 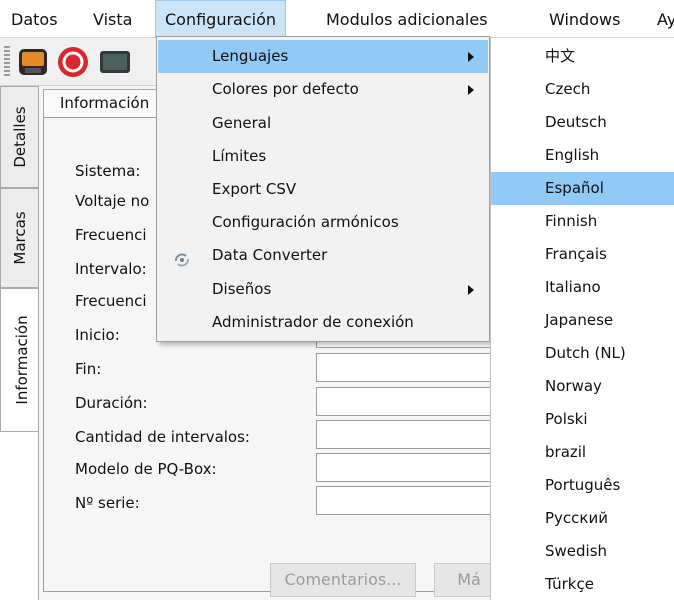 What do you see at coordinates (582, 386) in the screenshot?
I see `lang-item-norway: Norway` at bounding box center [582, 386].